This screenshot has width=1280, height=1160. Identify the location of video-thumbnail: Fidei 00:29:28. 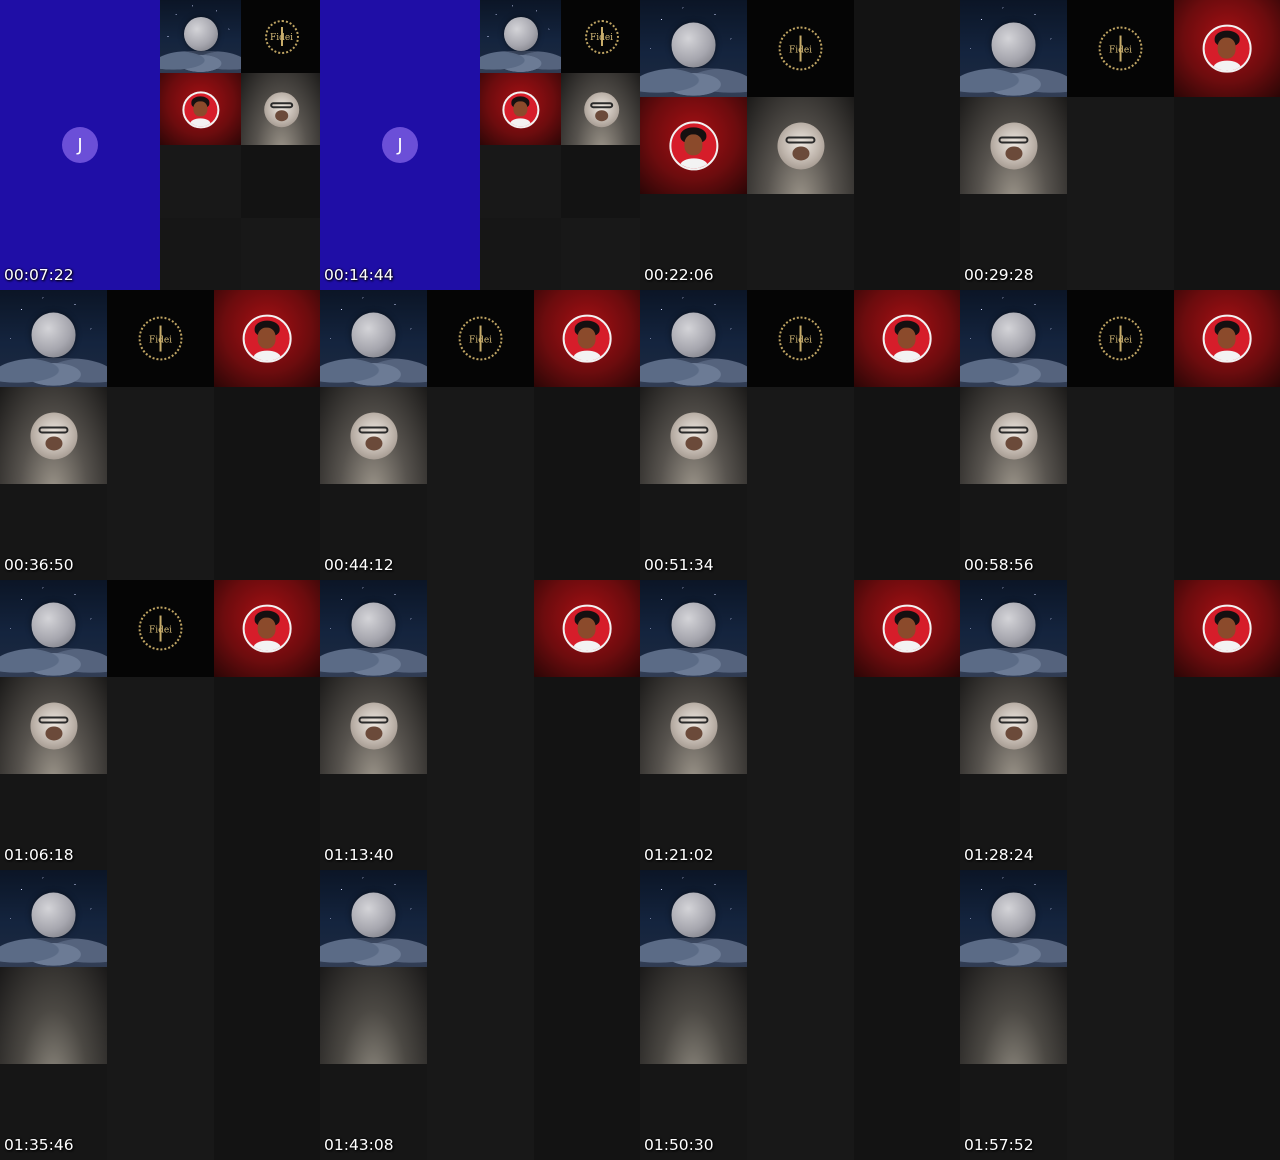
(1120, 145).